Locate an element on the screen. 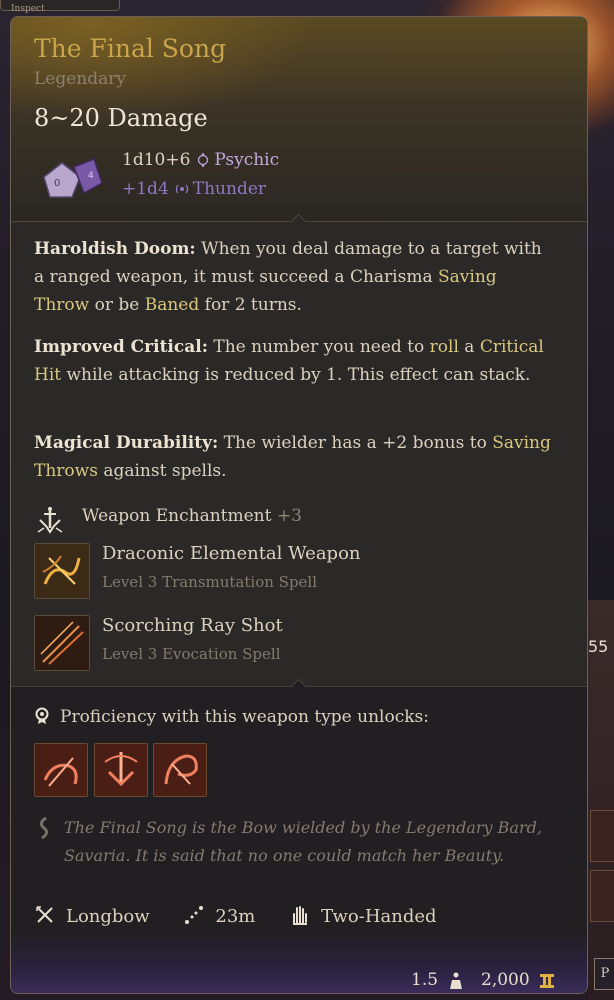 Image resolution: width=614 pixels, height=1000 pixels. property-longbow: Longbow is located at coordinates (92, 915).